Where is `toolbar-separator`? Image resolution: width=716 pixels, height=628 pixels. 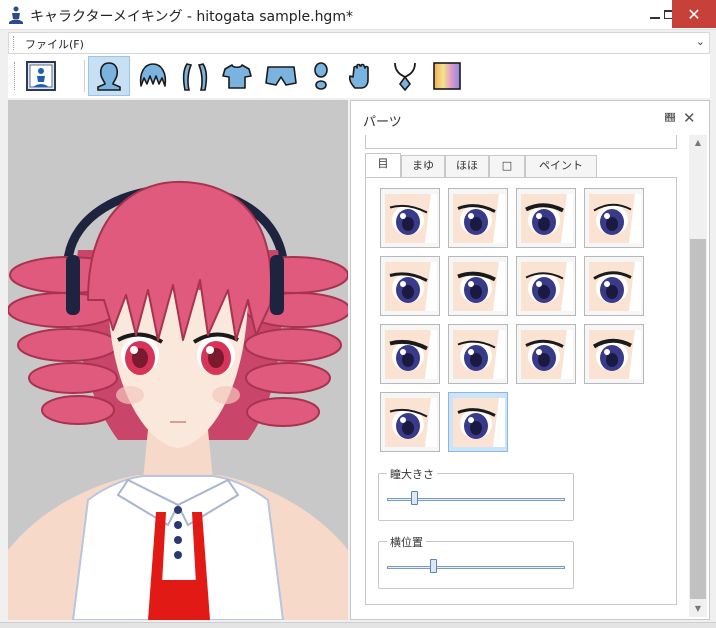
toolbar-separator is located at coordinates (84, 76).